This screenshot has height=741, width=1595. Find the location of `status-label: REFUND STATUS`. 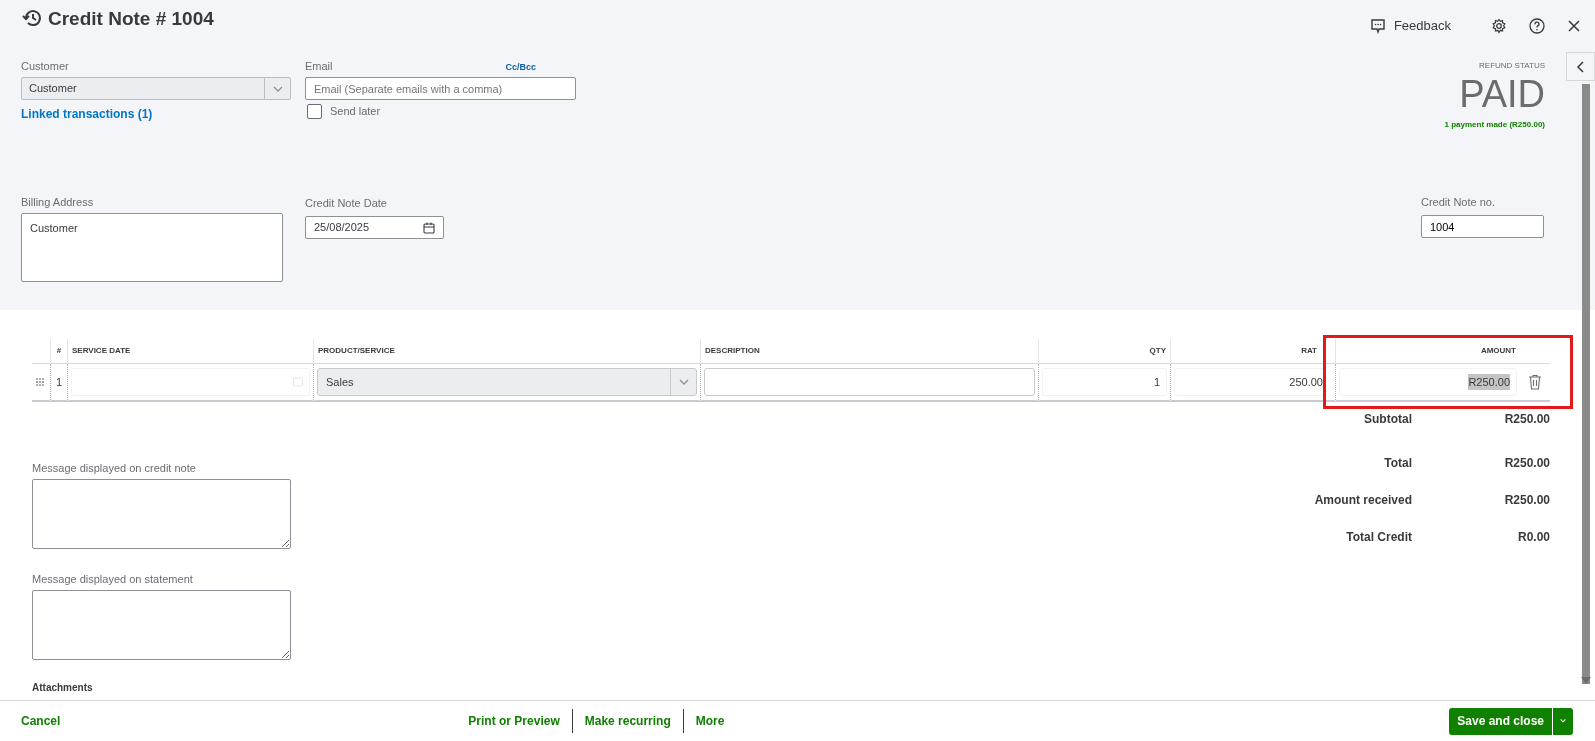

status-label: REFUND STATUS is located at coordinates (1511, 66).